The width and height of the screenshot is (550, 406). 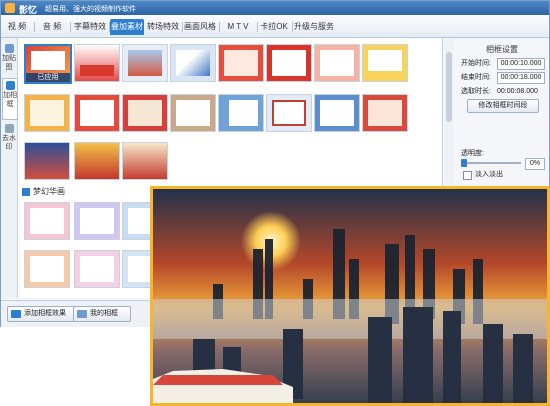 I want to click on tab-video: 视 频, so click(x=17, y=27).